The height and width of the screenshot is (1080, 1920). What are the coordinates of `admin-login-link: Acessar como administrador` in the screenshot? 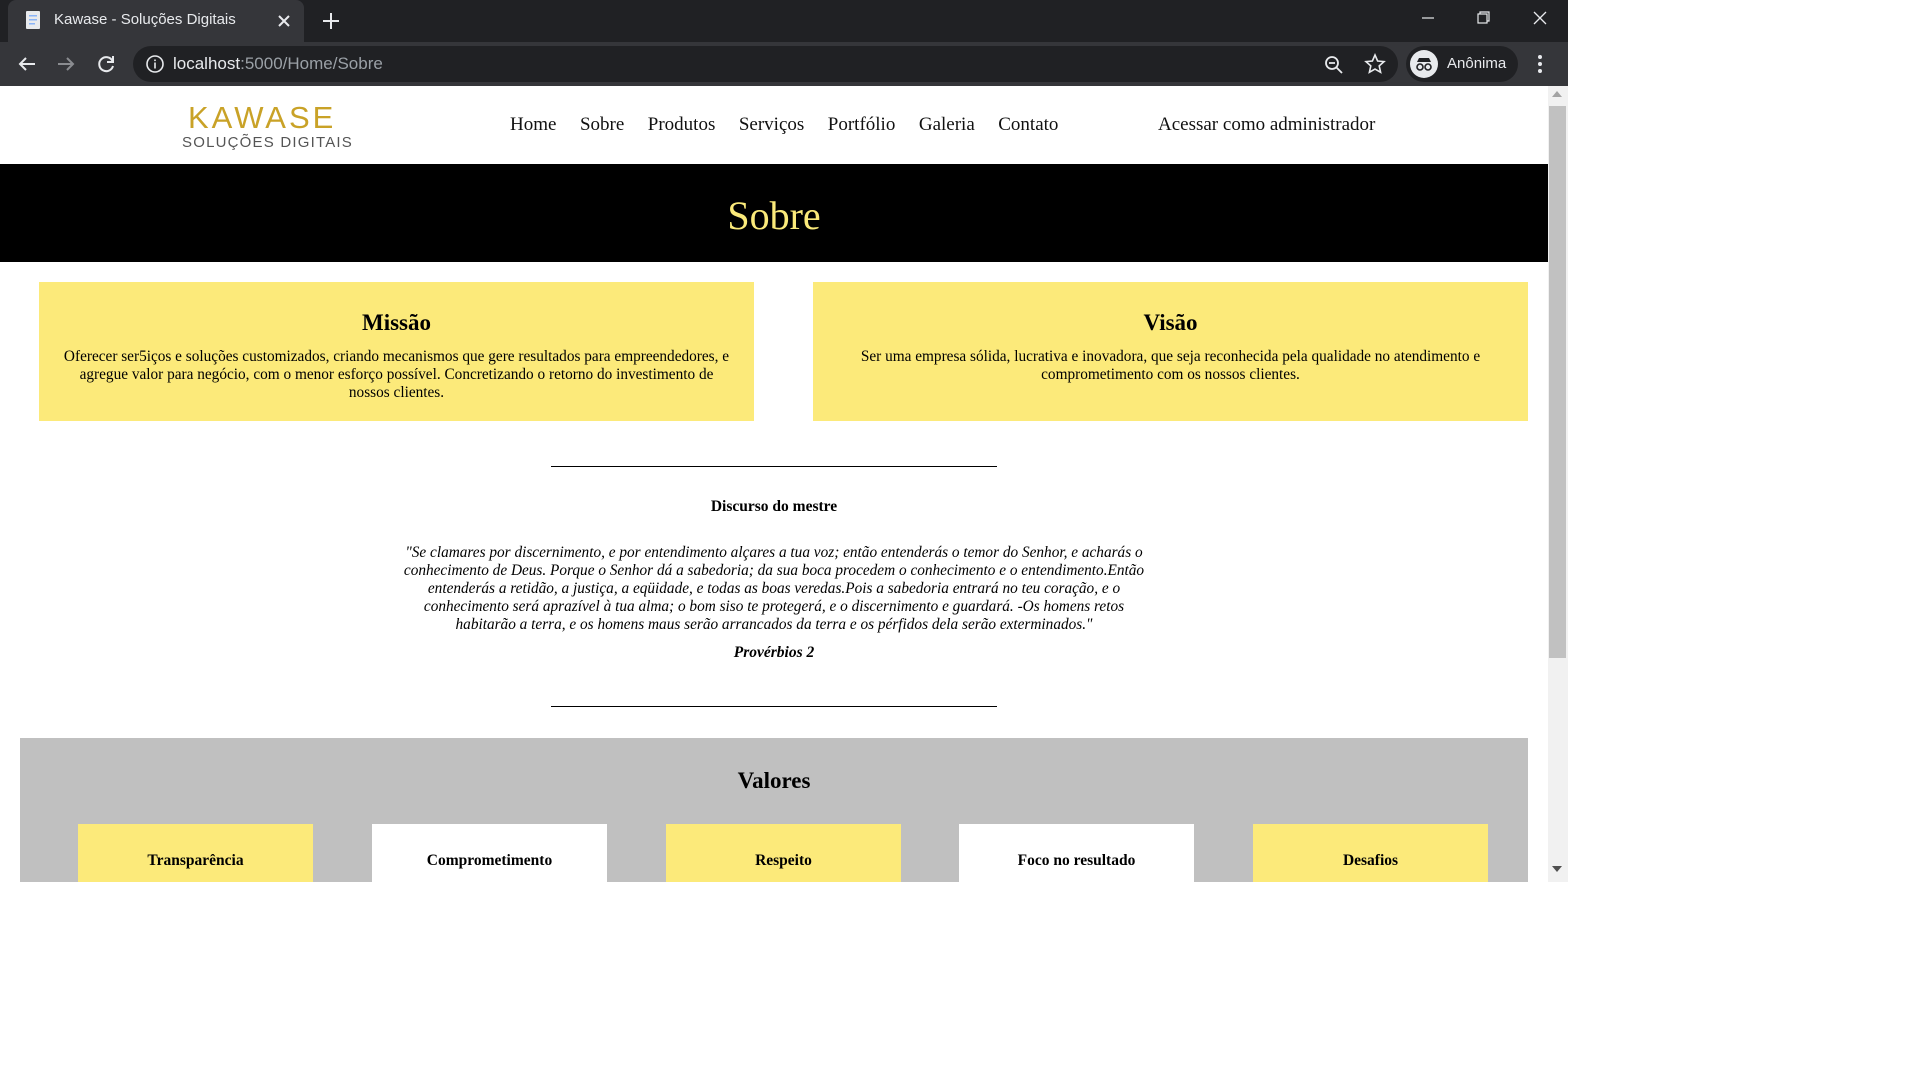 It's located at (1266, 125).